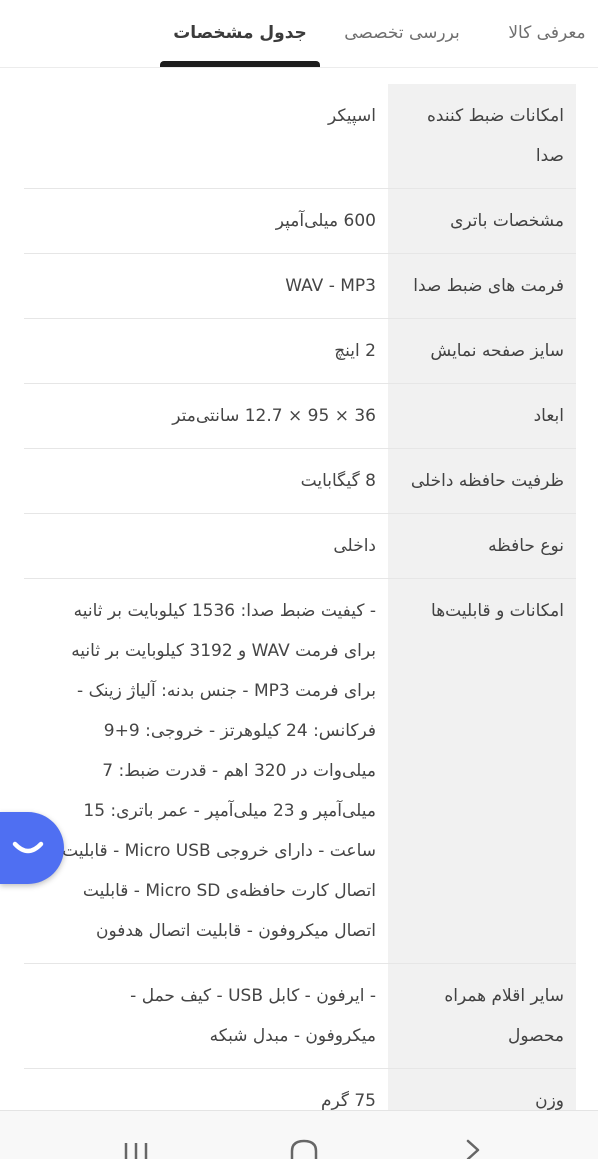  I want to click on spec-value: اسپیکر, so click(352, 116).